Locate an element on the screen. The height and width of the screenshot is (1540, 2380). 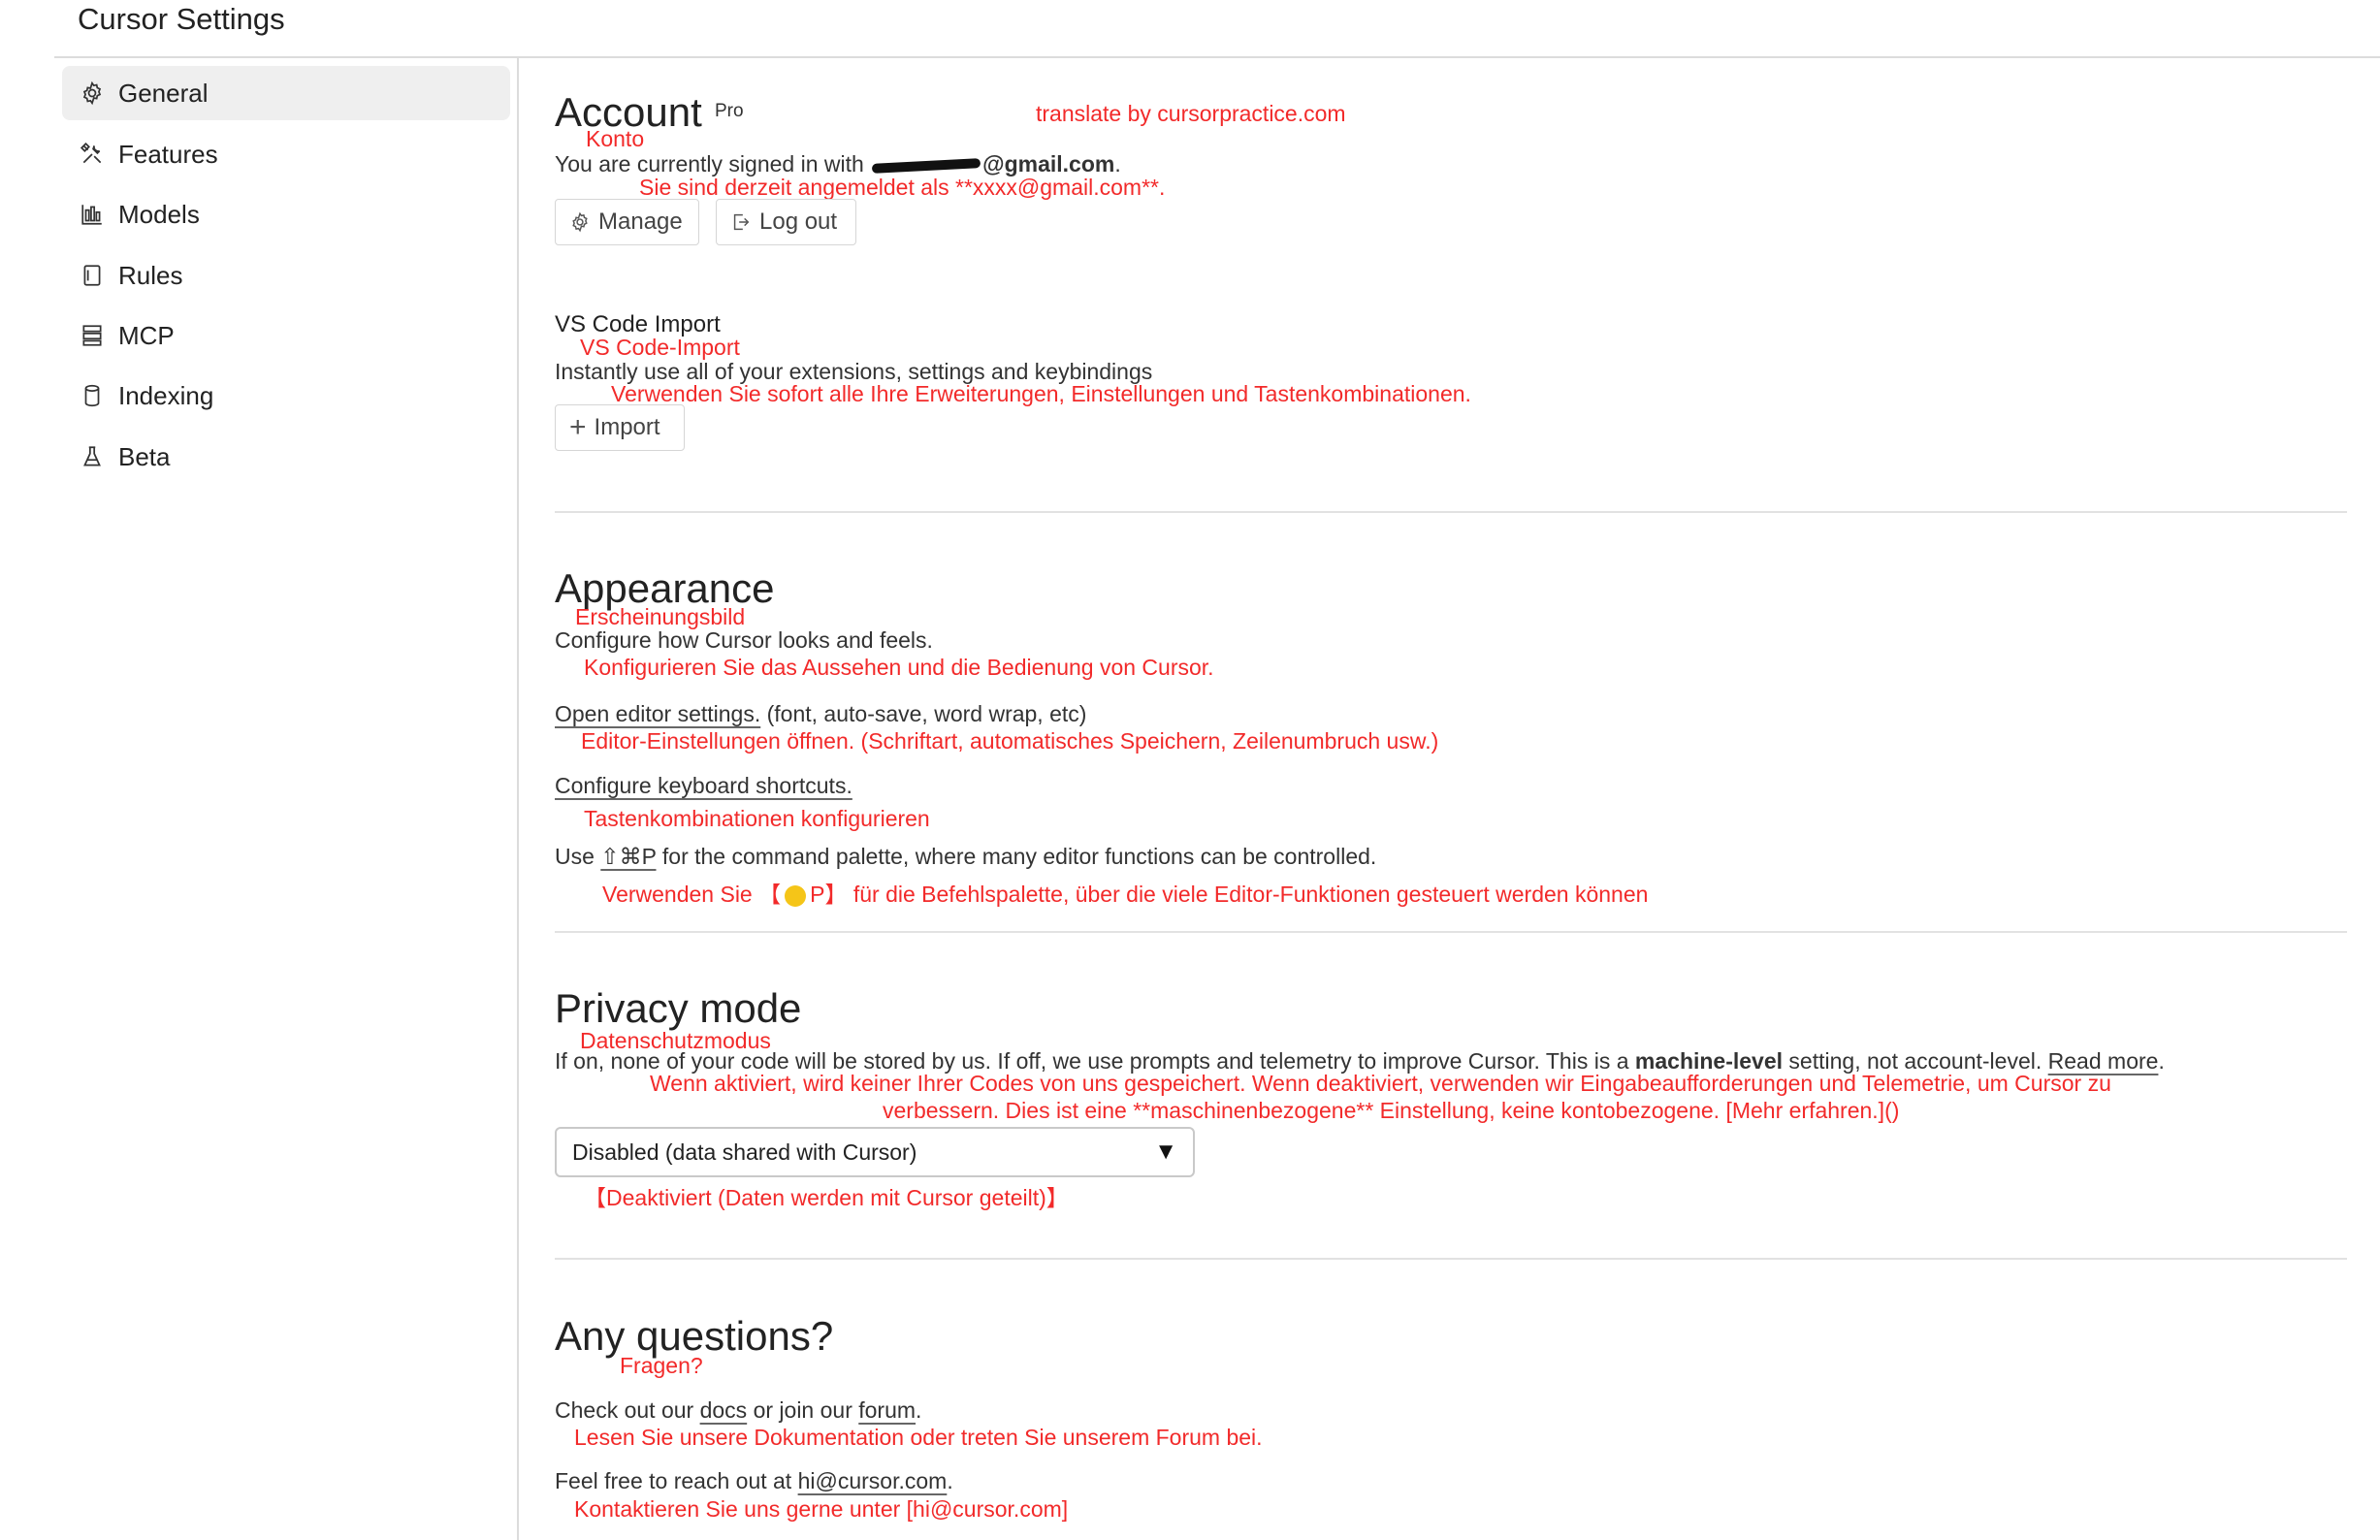
sidebar-divider is located at coordinates (518, 798).